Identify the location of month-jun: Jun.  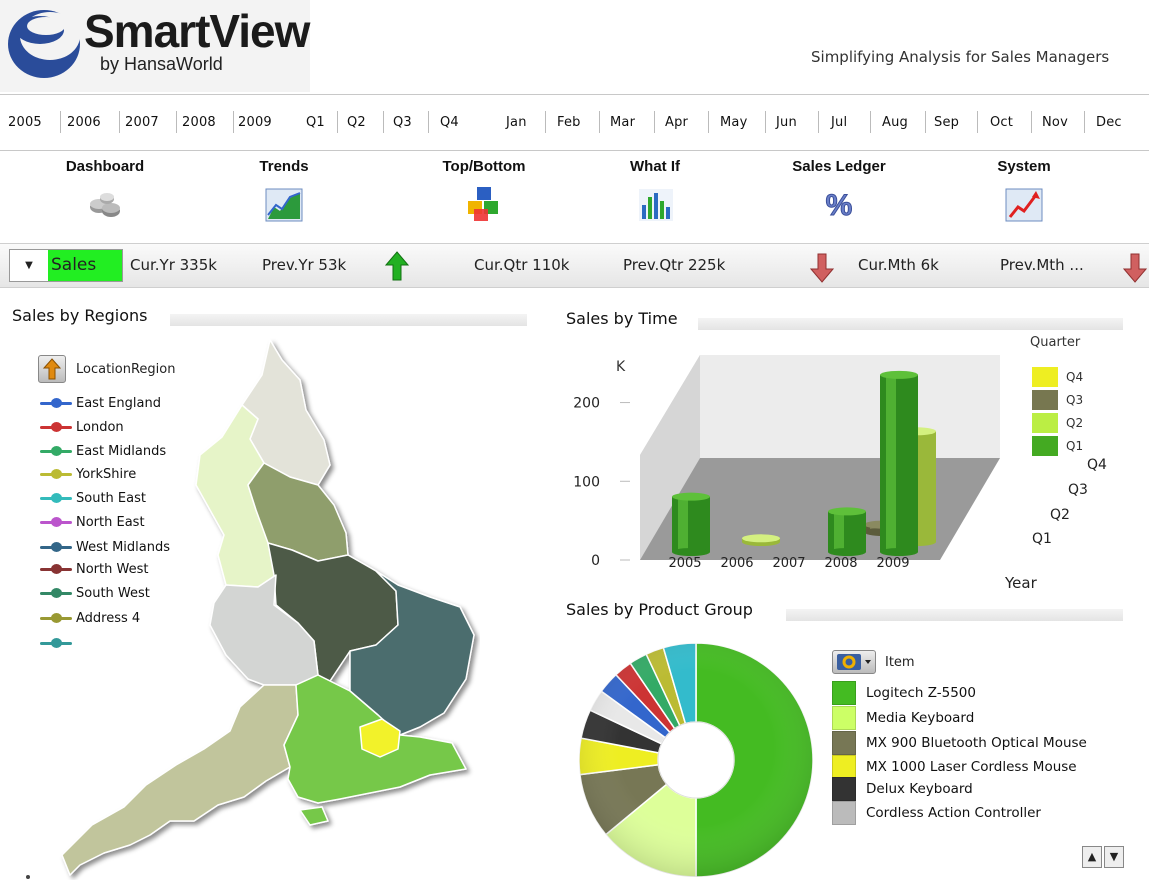
(786, 122).